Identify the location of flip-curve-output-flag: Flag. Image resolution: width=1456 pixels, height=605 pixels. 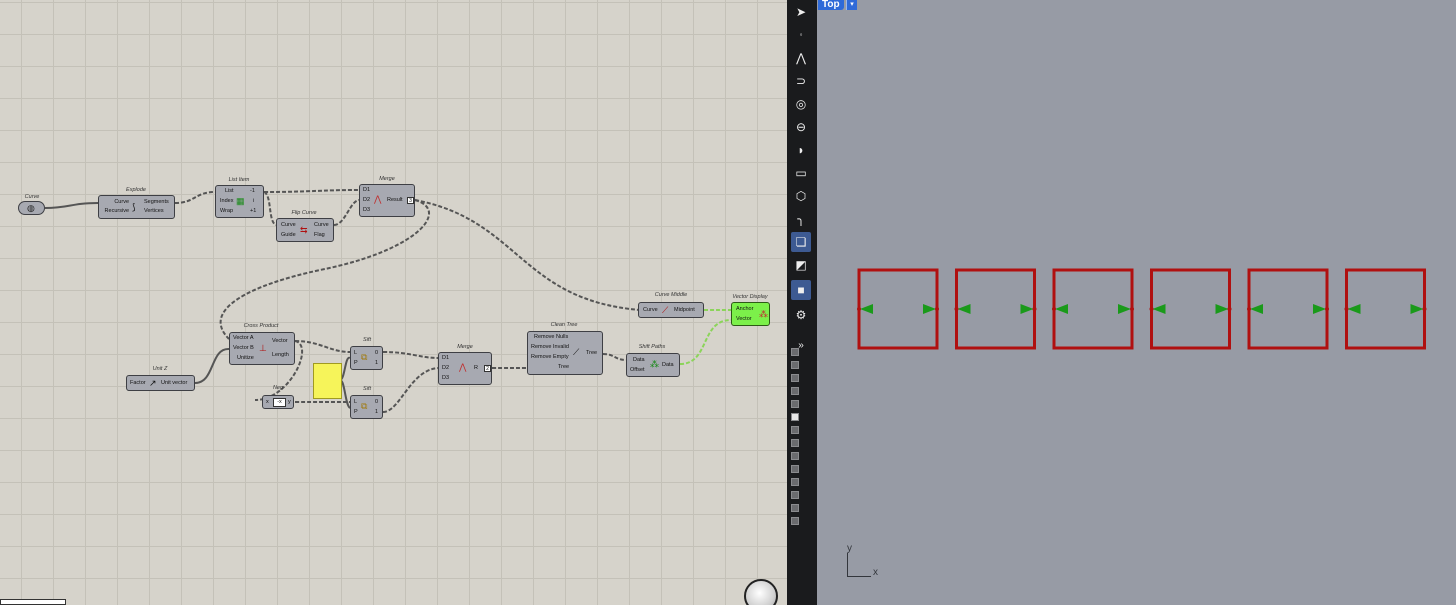
(319, 235).